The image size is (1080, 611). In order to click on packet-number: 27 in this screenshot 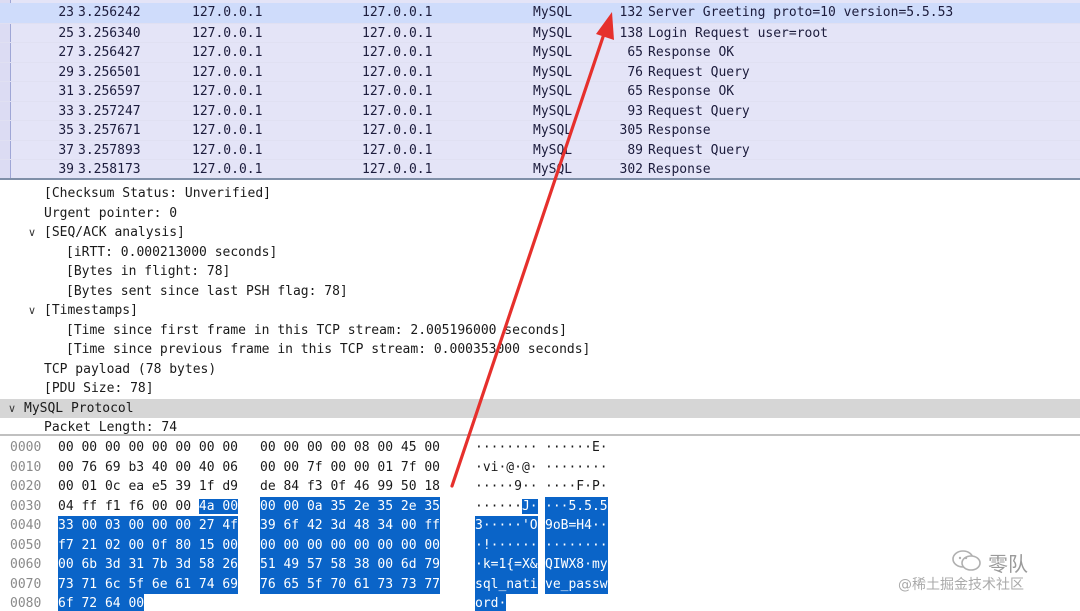, I will do `click(66, 52)`.